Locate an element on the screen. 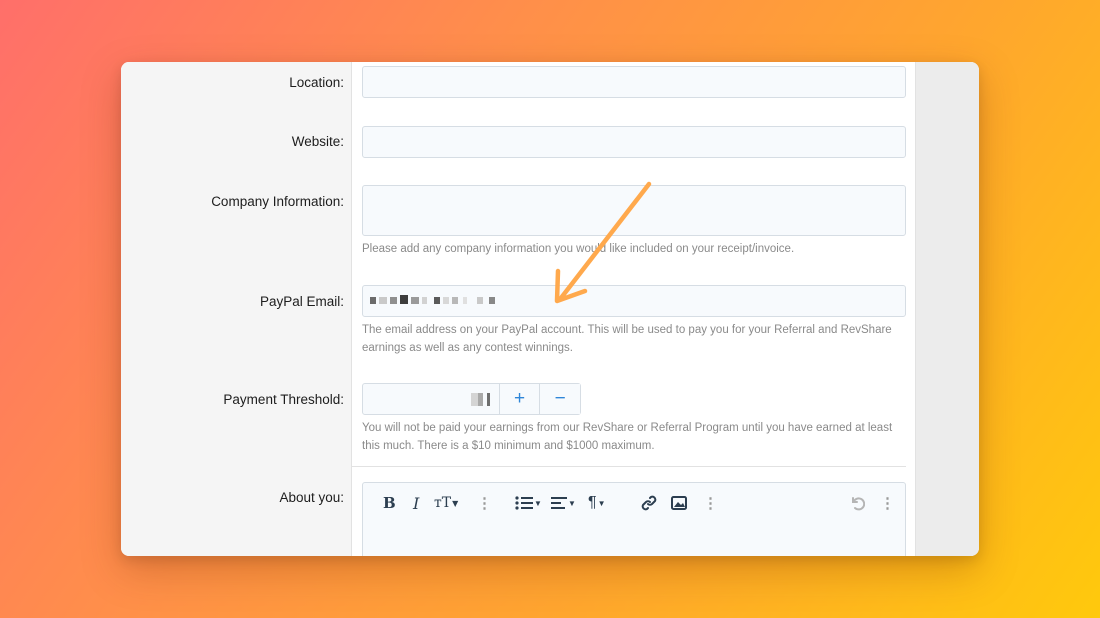  about-you-editor: B I тT ▼ ⋮ ▼ ▼ ¶ ▼ ⋮ ⋮ is located at coordinates (634, 519).